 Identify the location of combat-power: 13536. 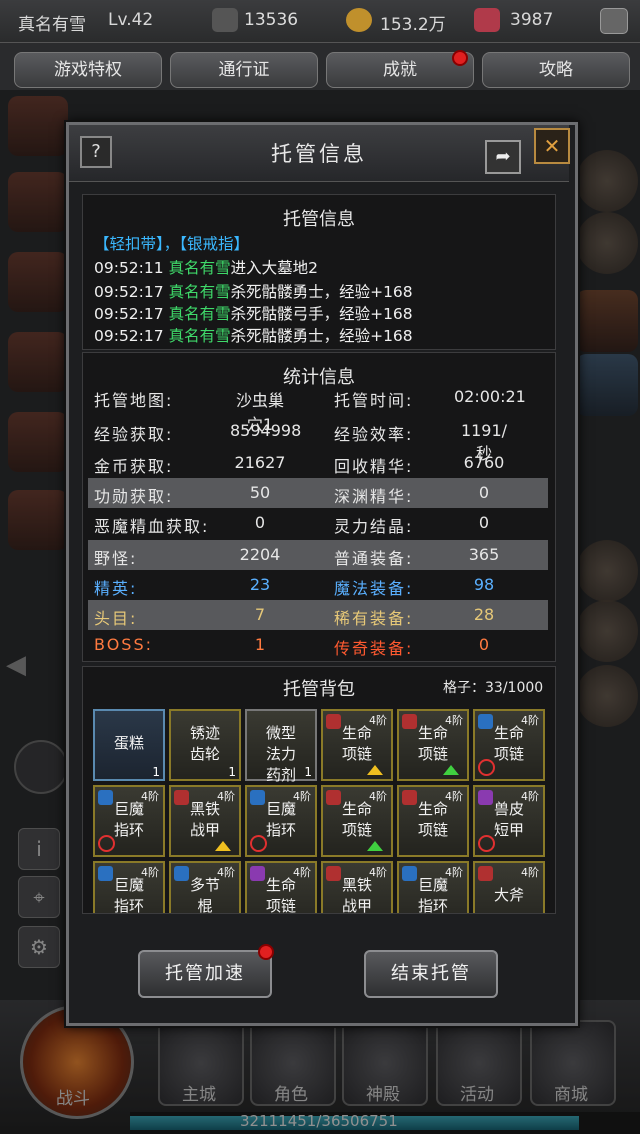
(271, 20).